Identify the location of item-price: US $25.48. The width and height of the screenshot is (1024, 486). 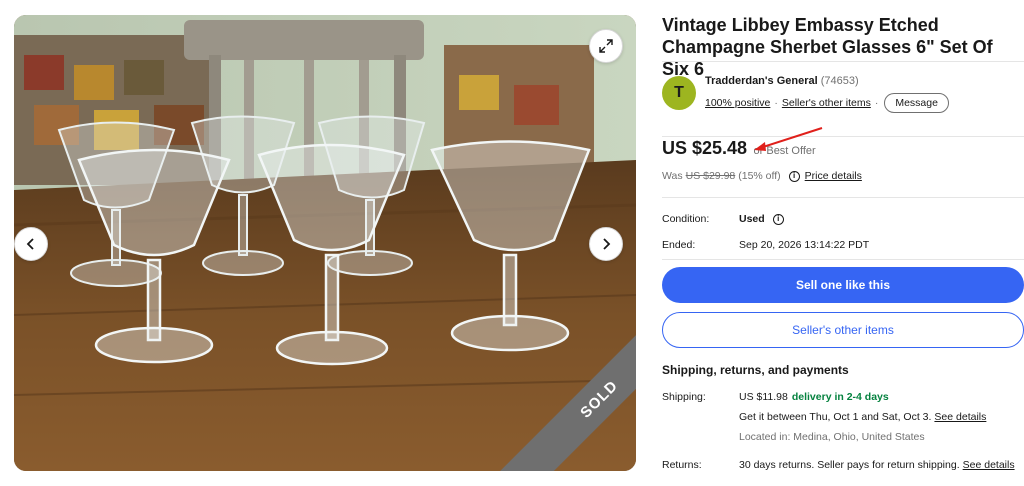
(705, 148).